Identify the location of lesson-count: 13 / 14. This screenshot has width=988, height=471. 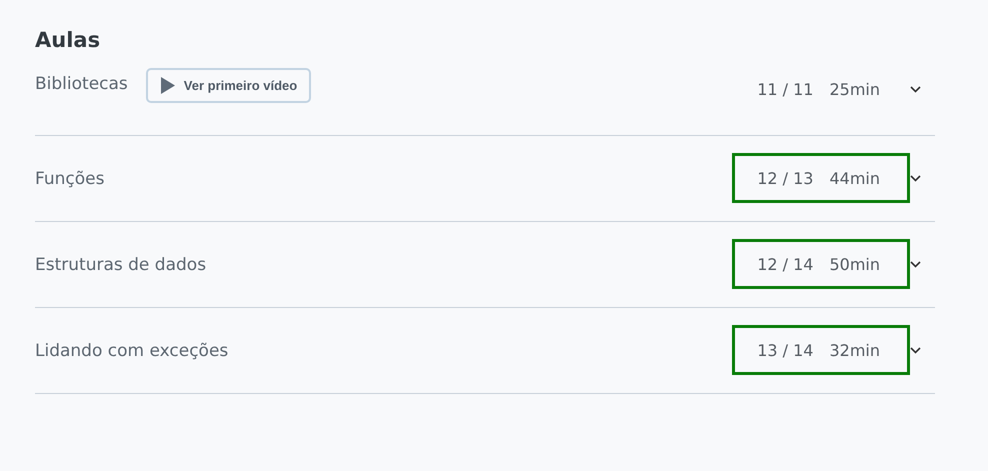
(785, 350).